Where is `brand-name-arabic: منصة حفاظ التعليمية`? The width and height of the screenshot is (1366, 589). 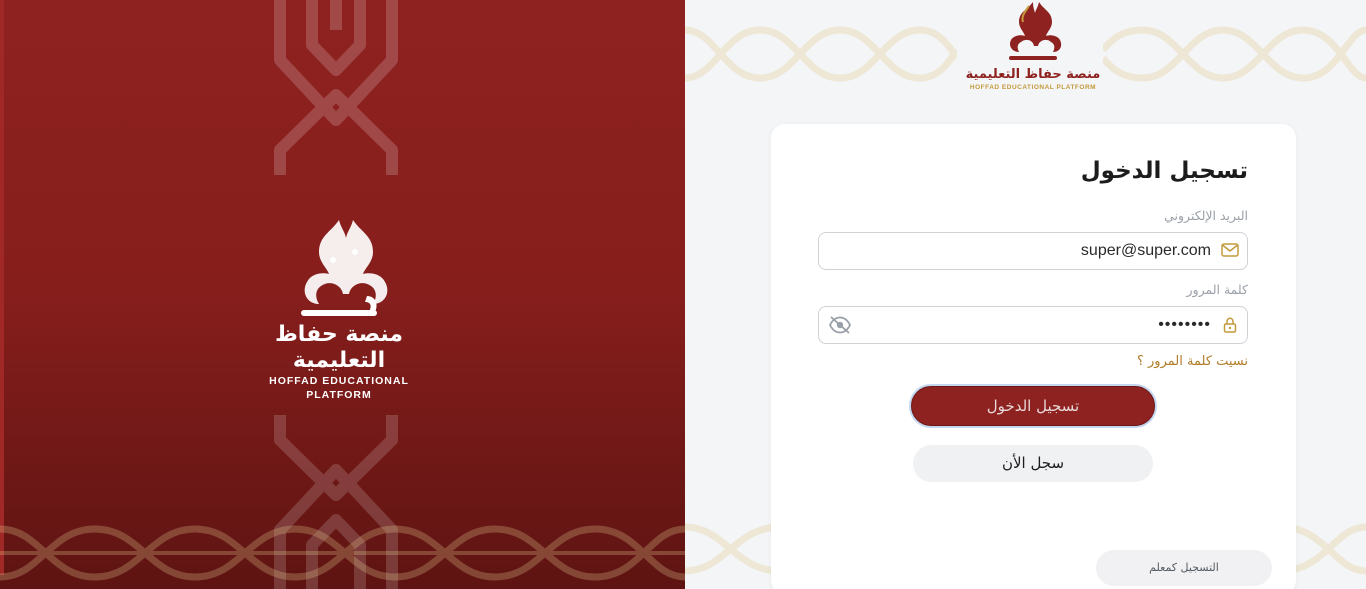 brand-name-arabic: منصة حفاظ التعليمية is located at coordinates (339, 347).